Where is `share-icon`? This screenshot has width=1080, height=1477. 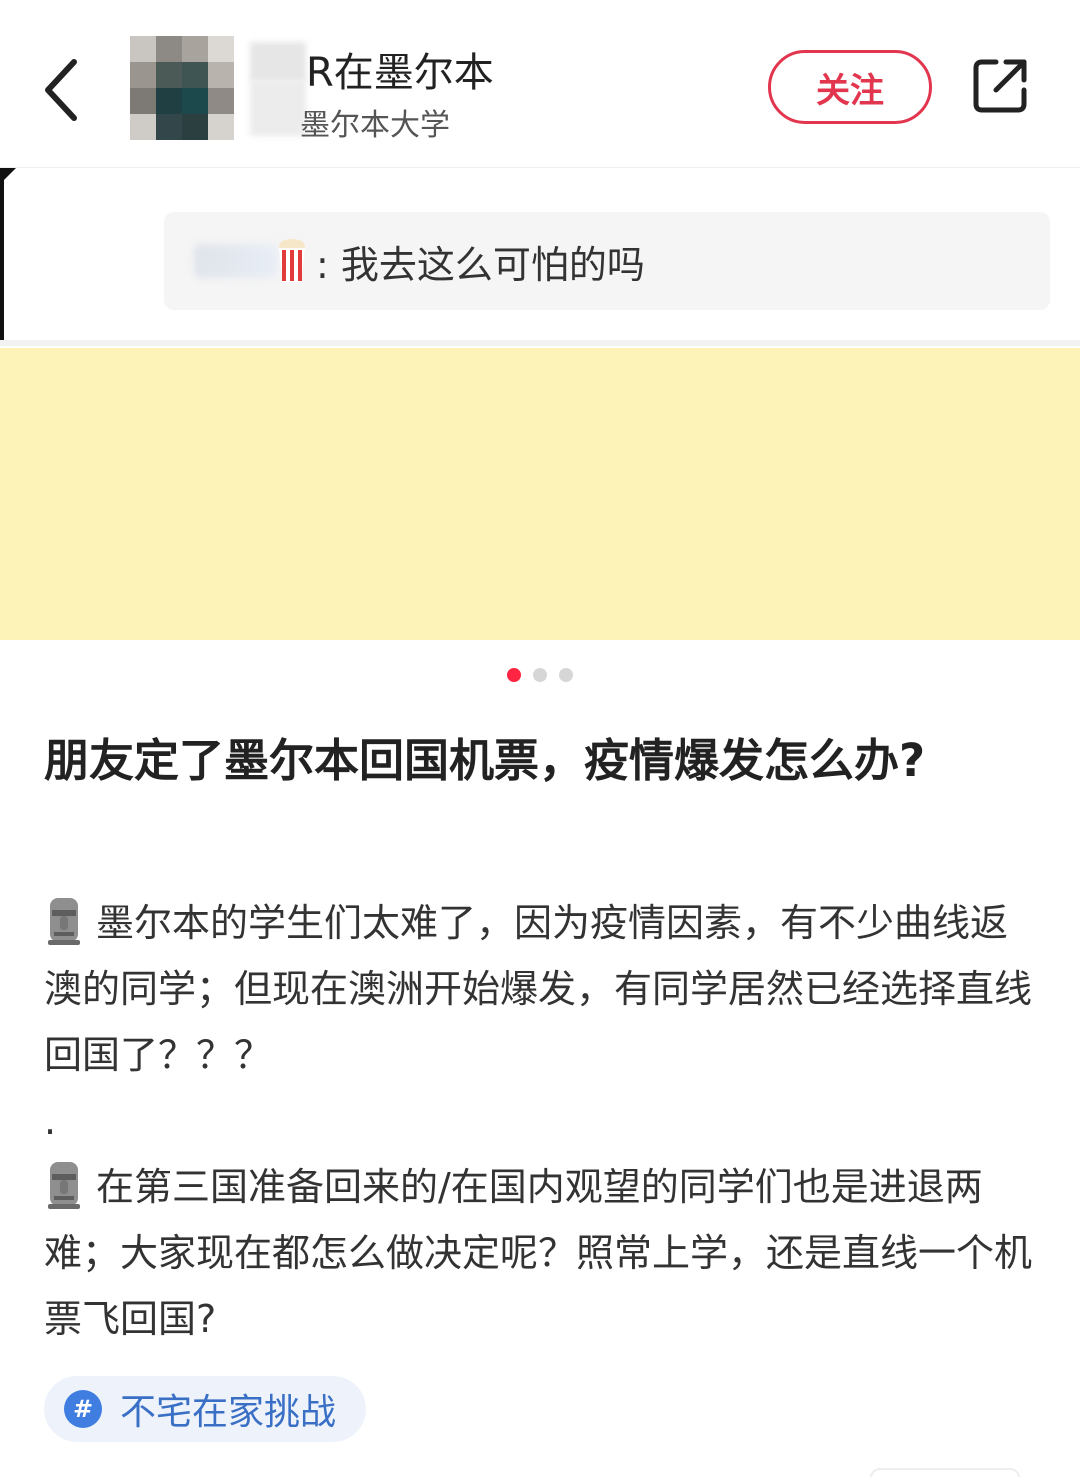 share-icon is located at coordinates (1000, 86).